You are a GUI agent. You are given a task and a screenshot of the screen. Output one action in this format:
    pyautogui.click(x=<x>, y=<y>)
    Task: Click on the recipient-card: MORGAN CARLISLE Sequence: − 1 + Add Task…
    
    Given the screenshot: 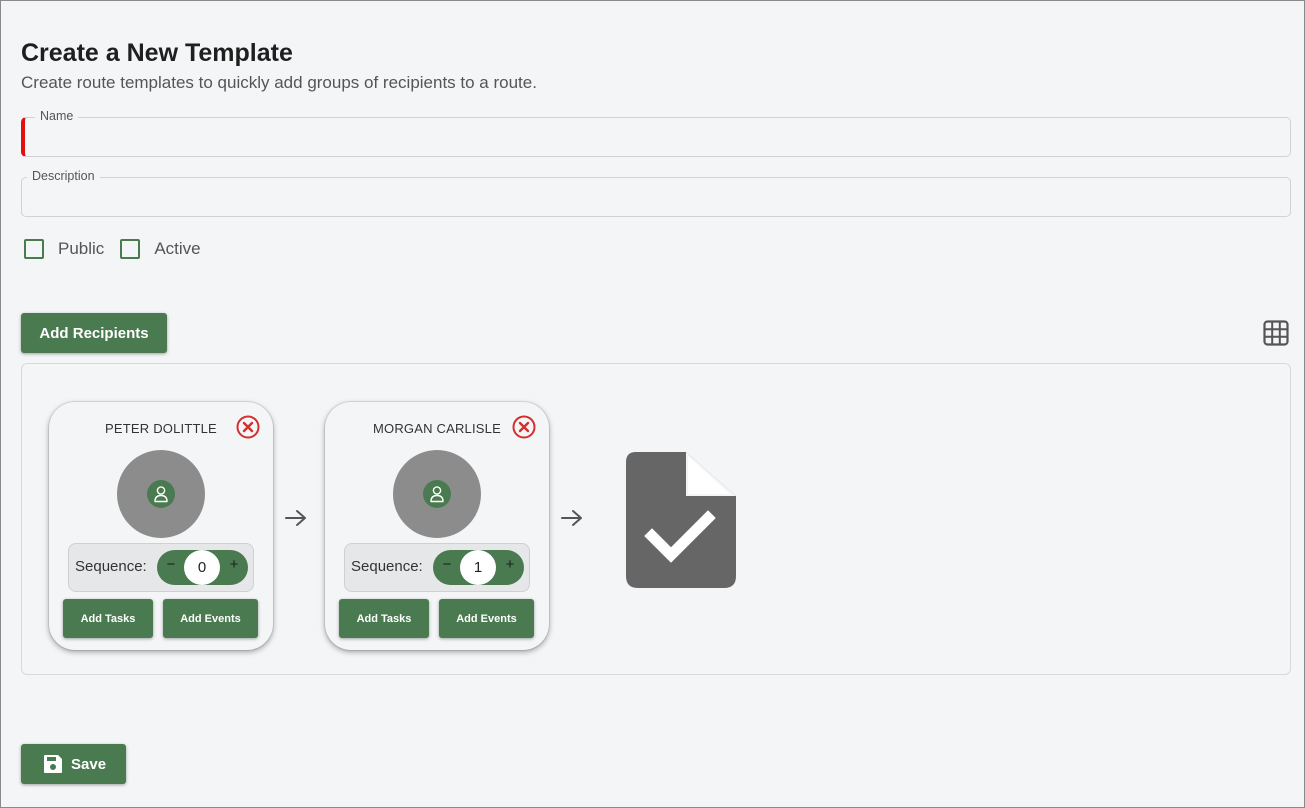 What is the action you would take?
    pyautogui.click(x=437, y=526)
    